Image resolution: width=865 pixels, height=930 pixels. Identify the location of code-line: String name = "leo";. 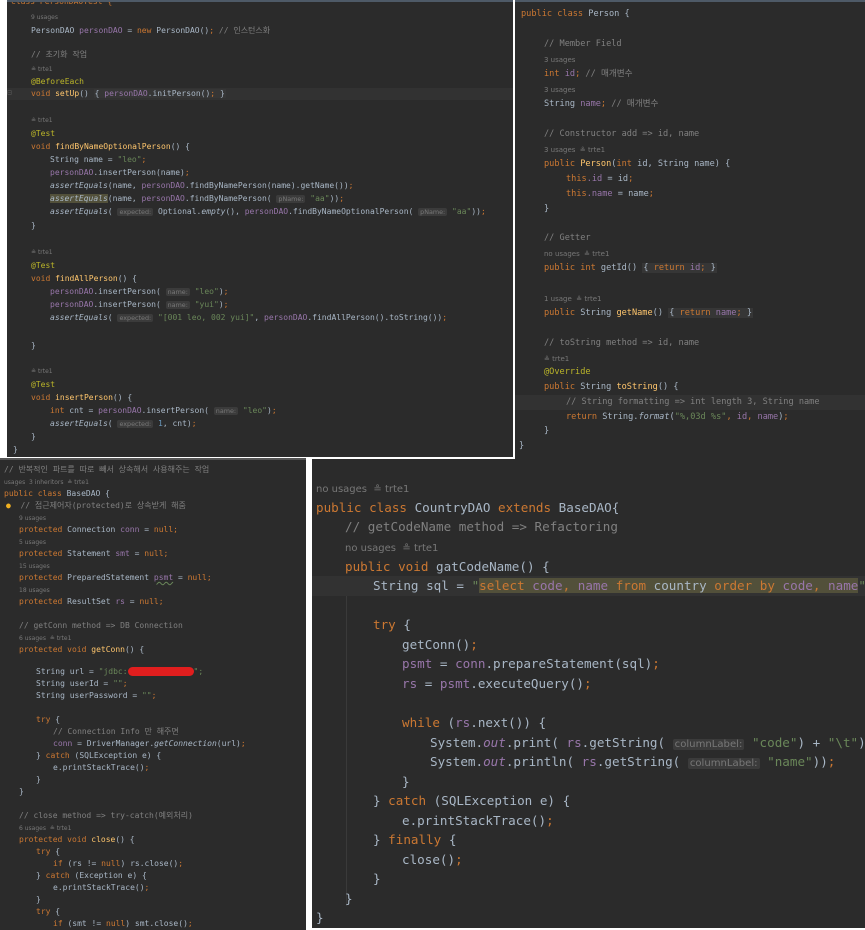
(98, 159).